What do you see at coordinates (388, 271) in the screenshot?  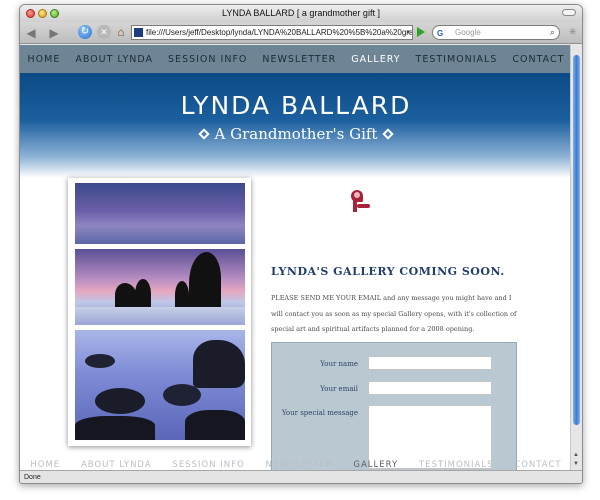 I see `gallery-heading: LYNDA'S GALLERY COMING SOON.` at bounding box center [388, 271].